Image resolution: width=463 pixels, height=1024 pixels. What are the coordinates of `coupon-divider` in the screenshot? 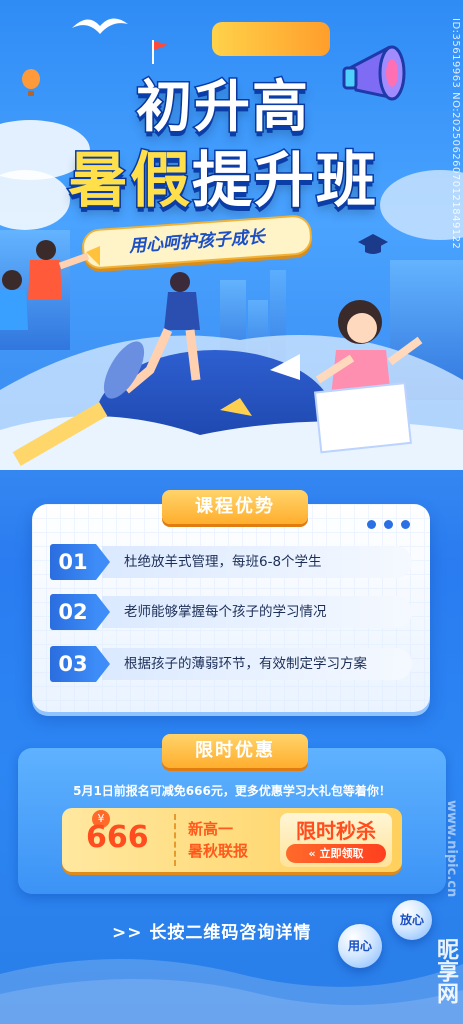 It's located at (175, 840).